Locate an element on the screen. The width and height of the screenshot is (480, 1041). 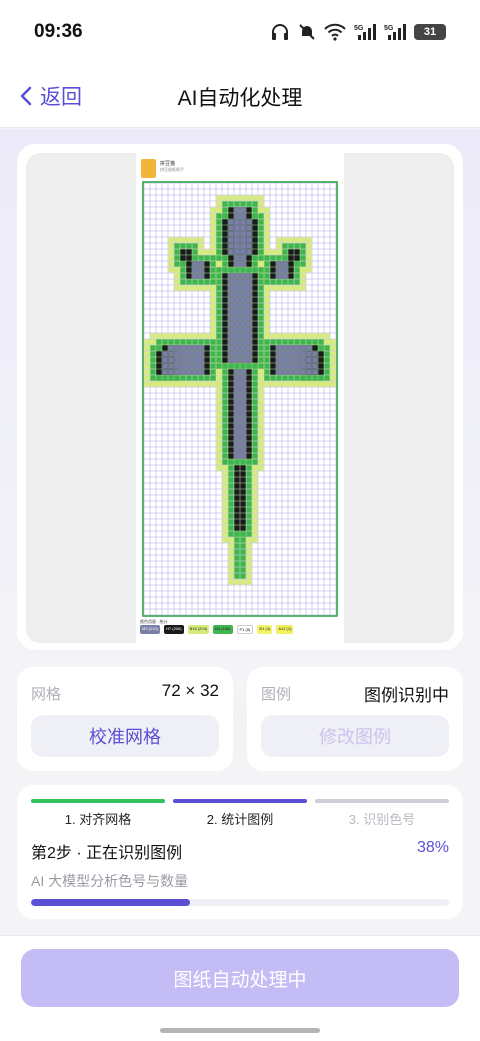
page-title: AI自动化处理 is located at coordinates (240, 98).